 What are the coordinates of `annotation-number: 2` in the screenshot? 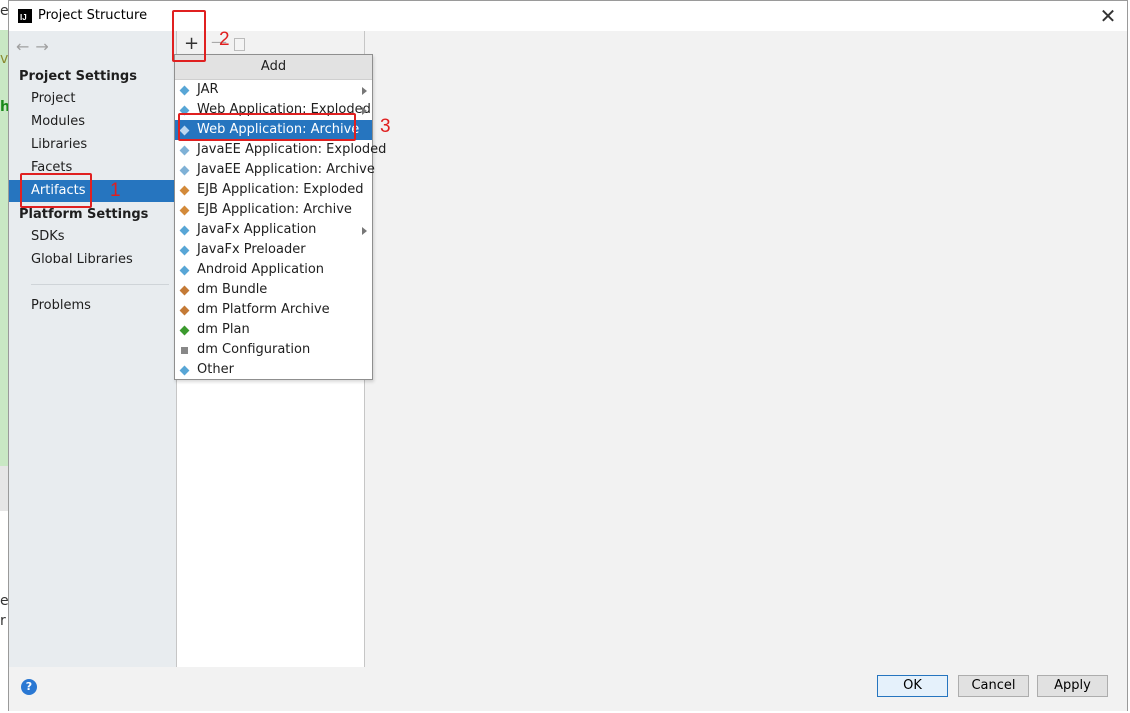 It's located at (224, 39).